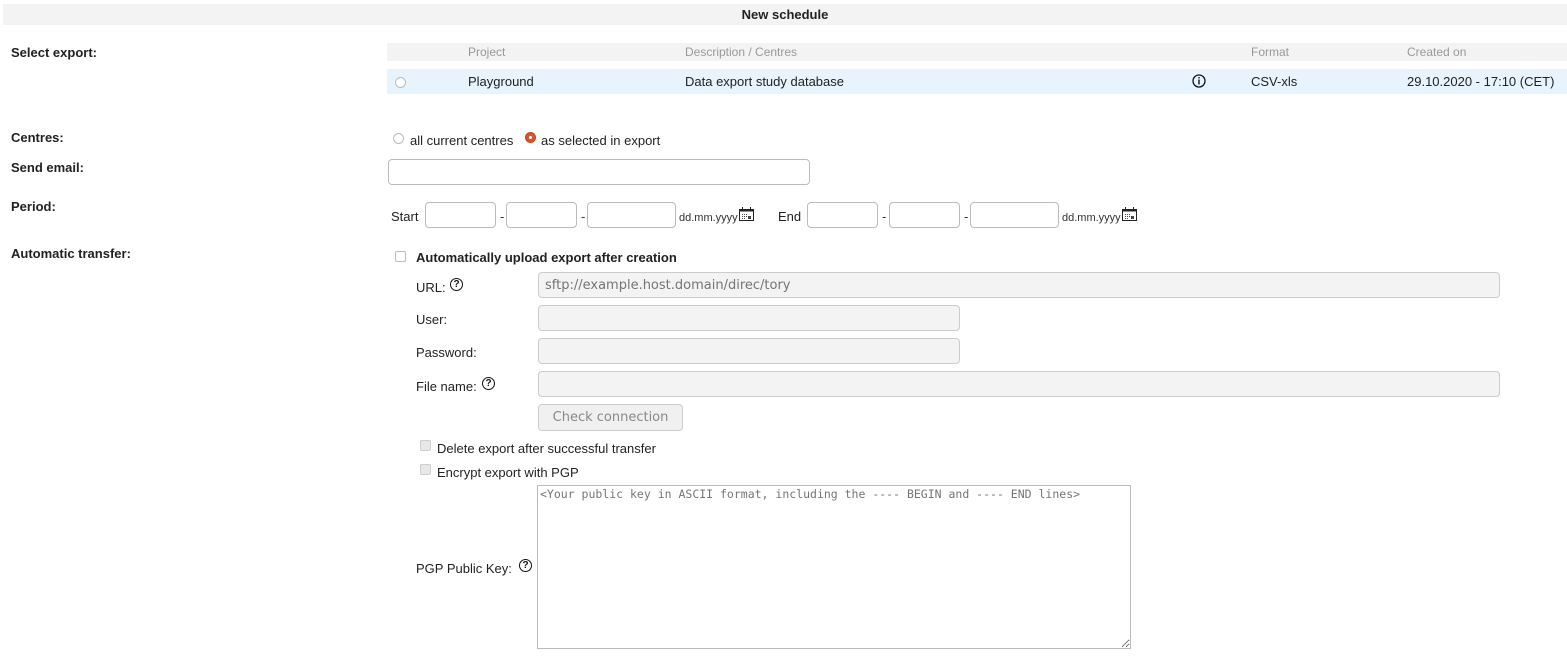 Image resolution: width=1567 pixels, height=656 pixels. I want to click on created-on-cell: 29.10.2020 - 17:10 (CET), so click(1481, 81).